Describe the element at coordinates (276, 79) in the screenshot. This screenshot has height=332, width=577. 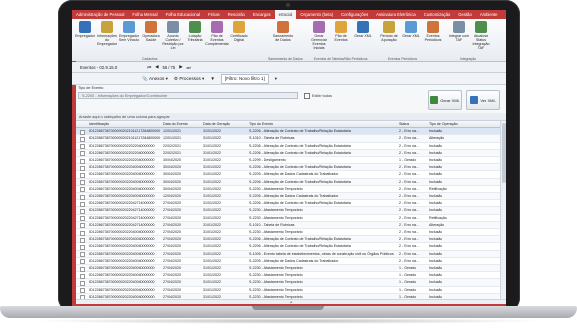
I see `filter-dropdown-icon: ▾` at that location.